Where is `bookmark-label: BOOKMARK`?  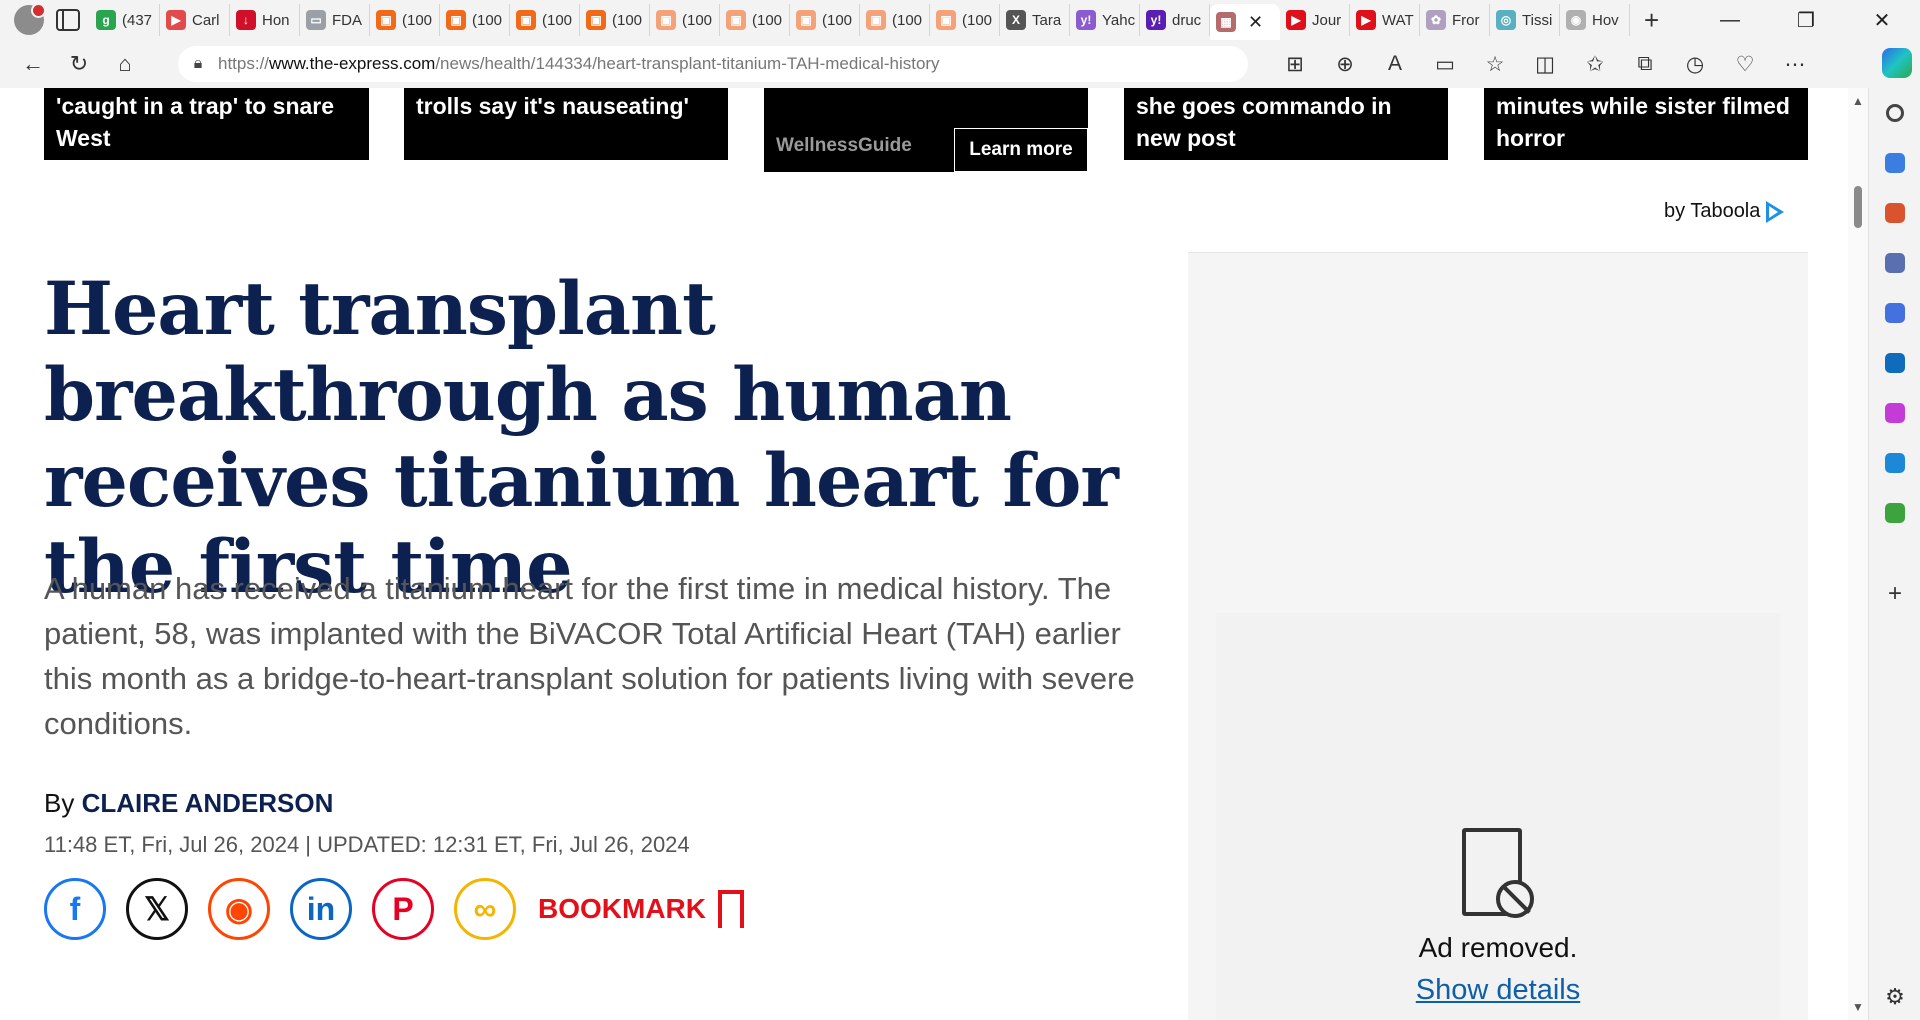
bookmark-label: BOOKMARK is located at coordinates (622, 909).